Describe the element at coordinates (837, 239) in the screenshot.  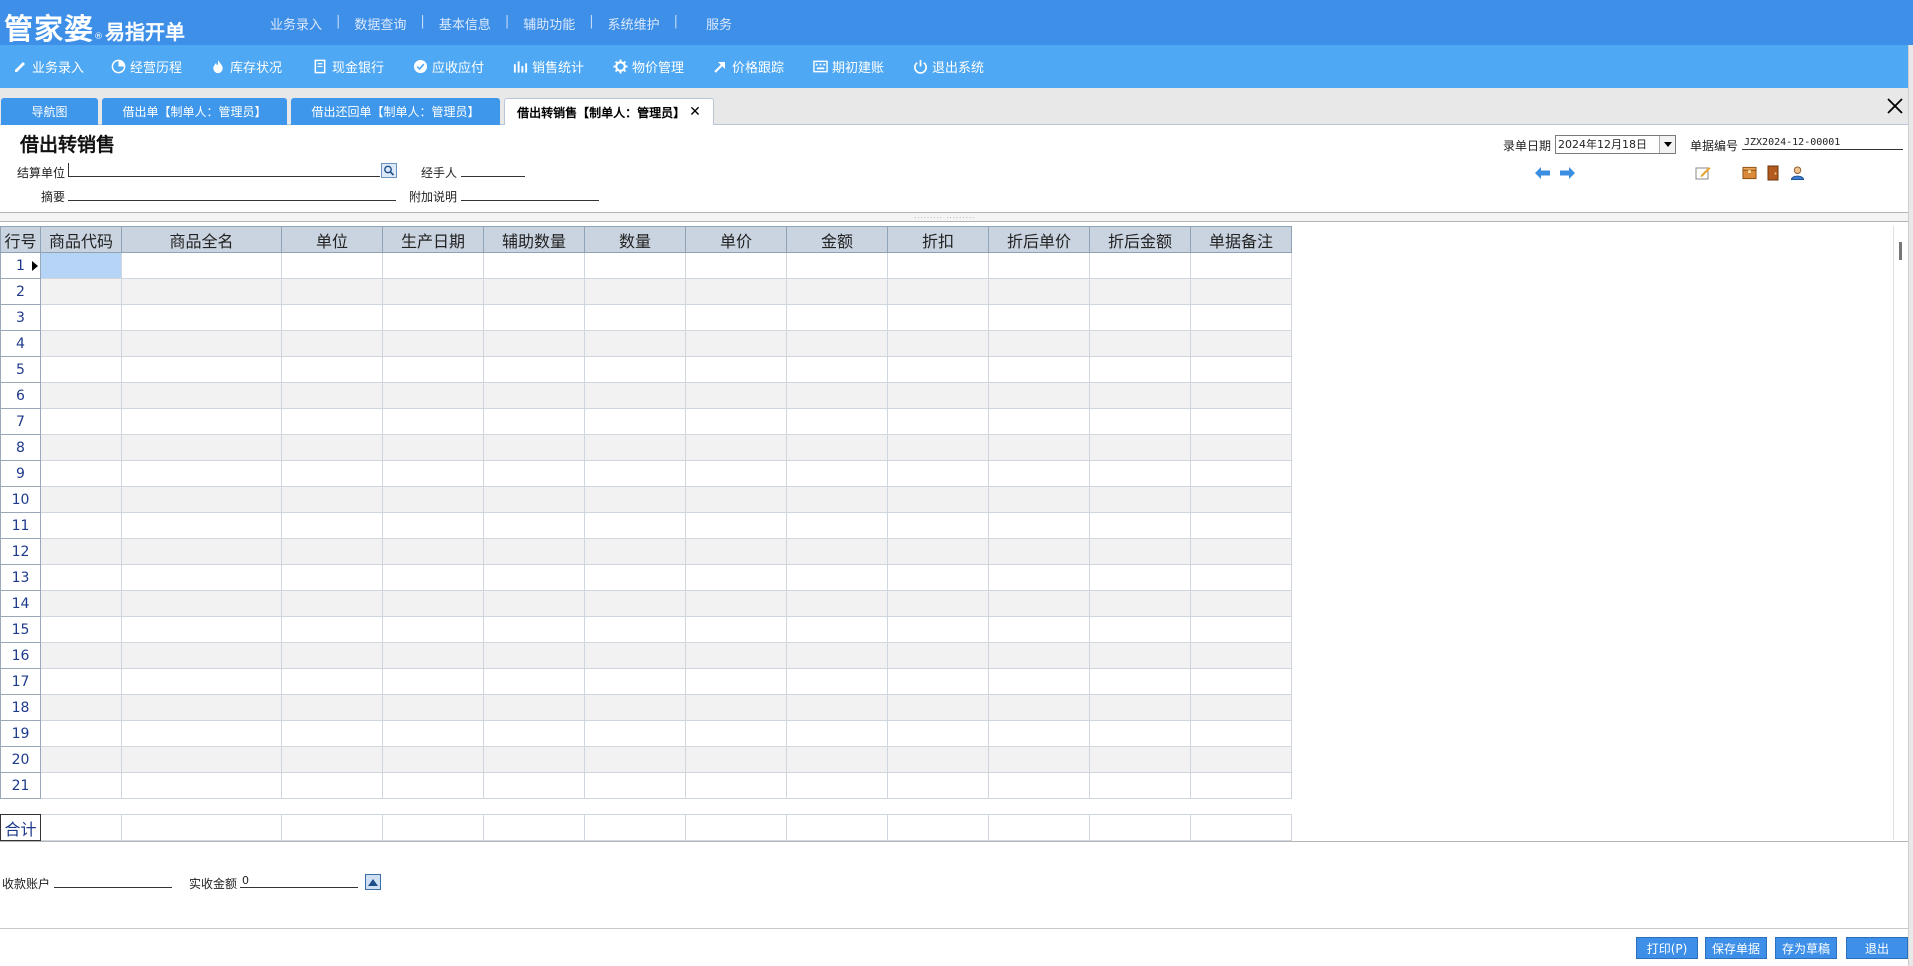
I see `column-header-amount: 金额` at that location.